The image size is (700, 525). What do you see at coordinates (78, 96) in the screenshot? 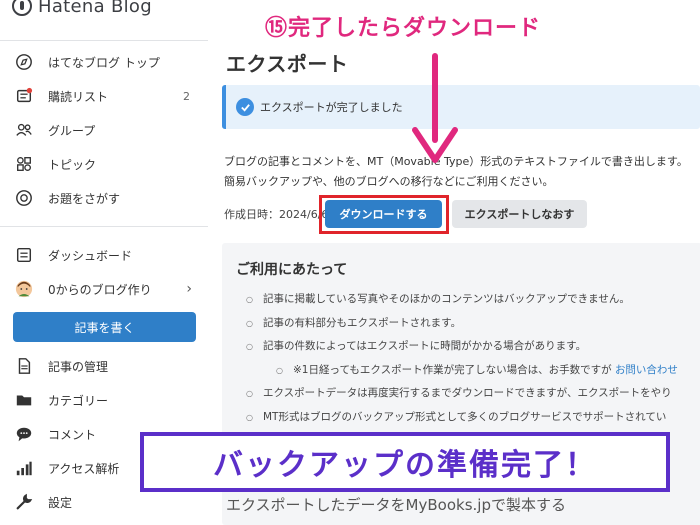
I see `sidebar-item-label: 購読リスト` at bounding box center [78, 96].